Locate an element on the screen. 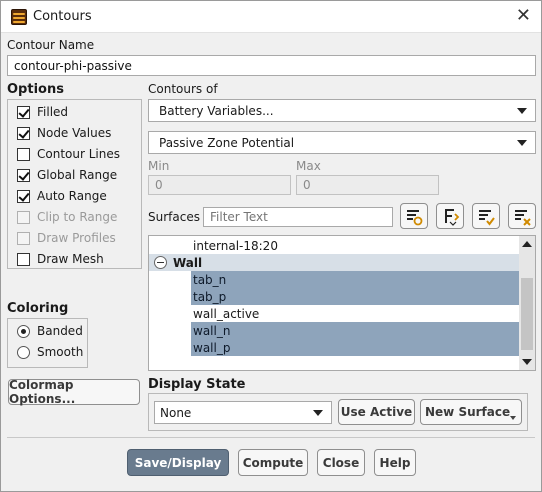 This screenshot has height=492, width=542. surfaces-filter-input is located at coordinates (298, 217).